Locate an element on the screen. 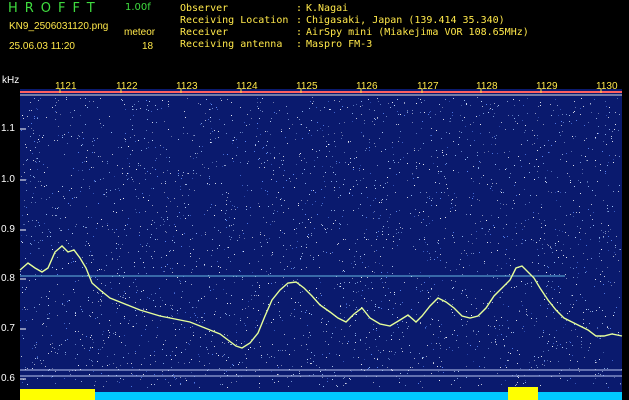 The height and width of the screenshot is (400, 629). x-tick-label: 1125 is located at coordinates (307, 86).